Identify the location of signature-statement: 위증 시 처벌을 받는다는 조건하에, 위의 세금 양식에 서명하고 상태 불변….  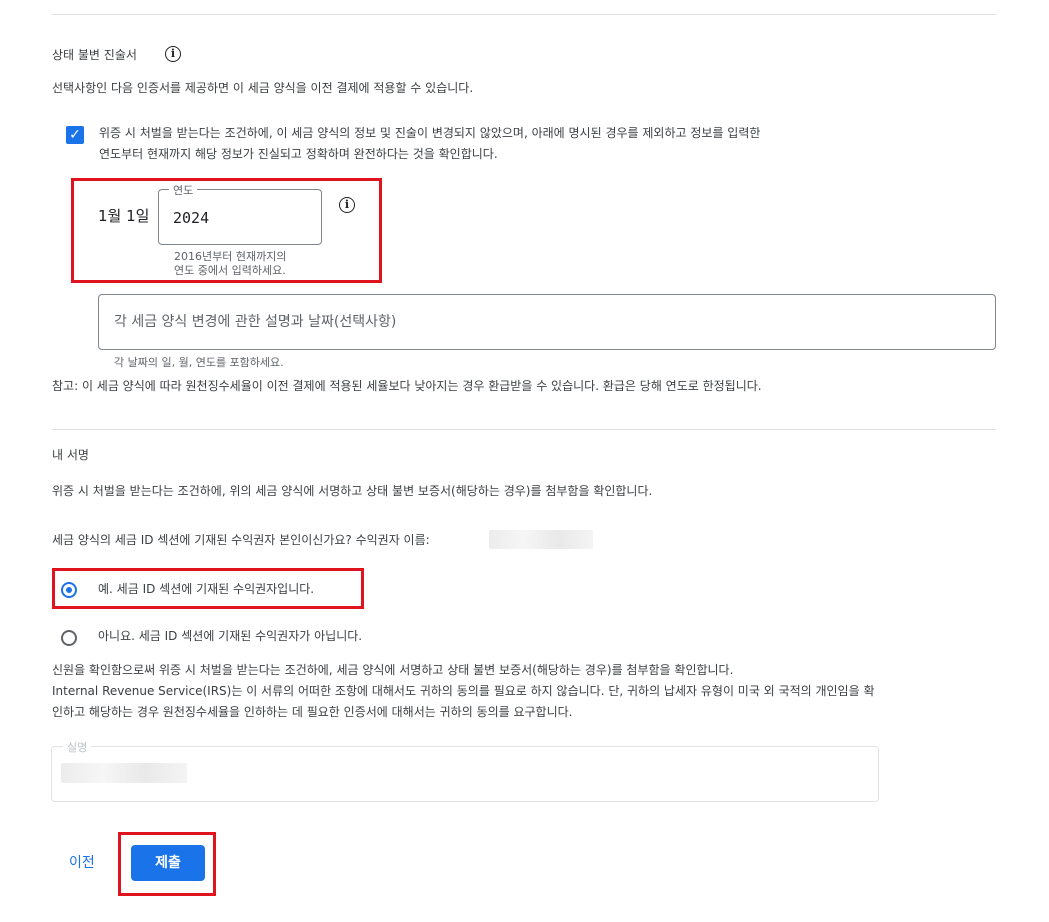
(352, 491).